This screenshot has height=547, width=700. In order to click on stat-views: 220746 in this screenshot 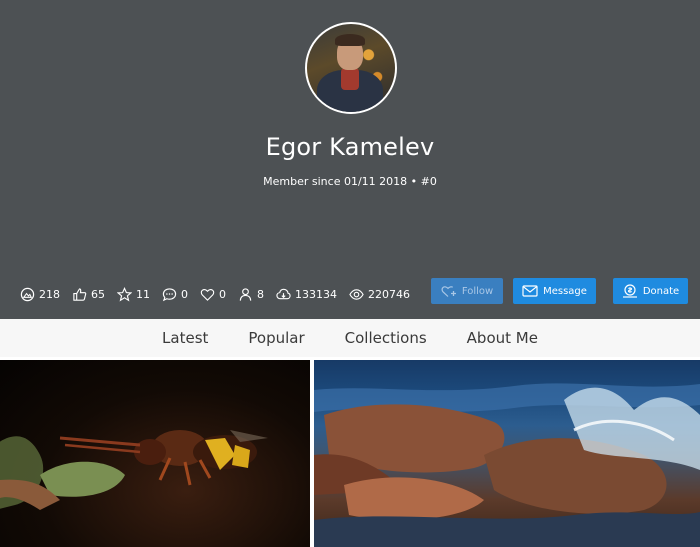, I will do `click(379, 294)`.